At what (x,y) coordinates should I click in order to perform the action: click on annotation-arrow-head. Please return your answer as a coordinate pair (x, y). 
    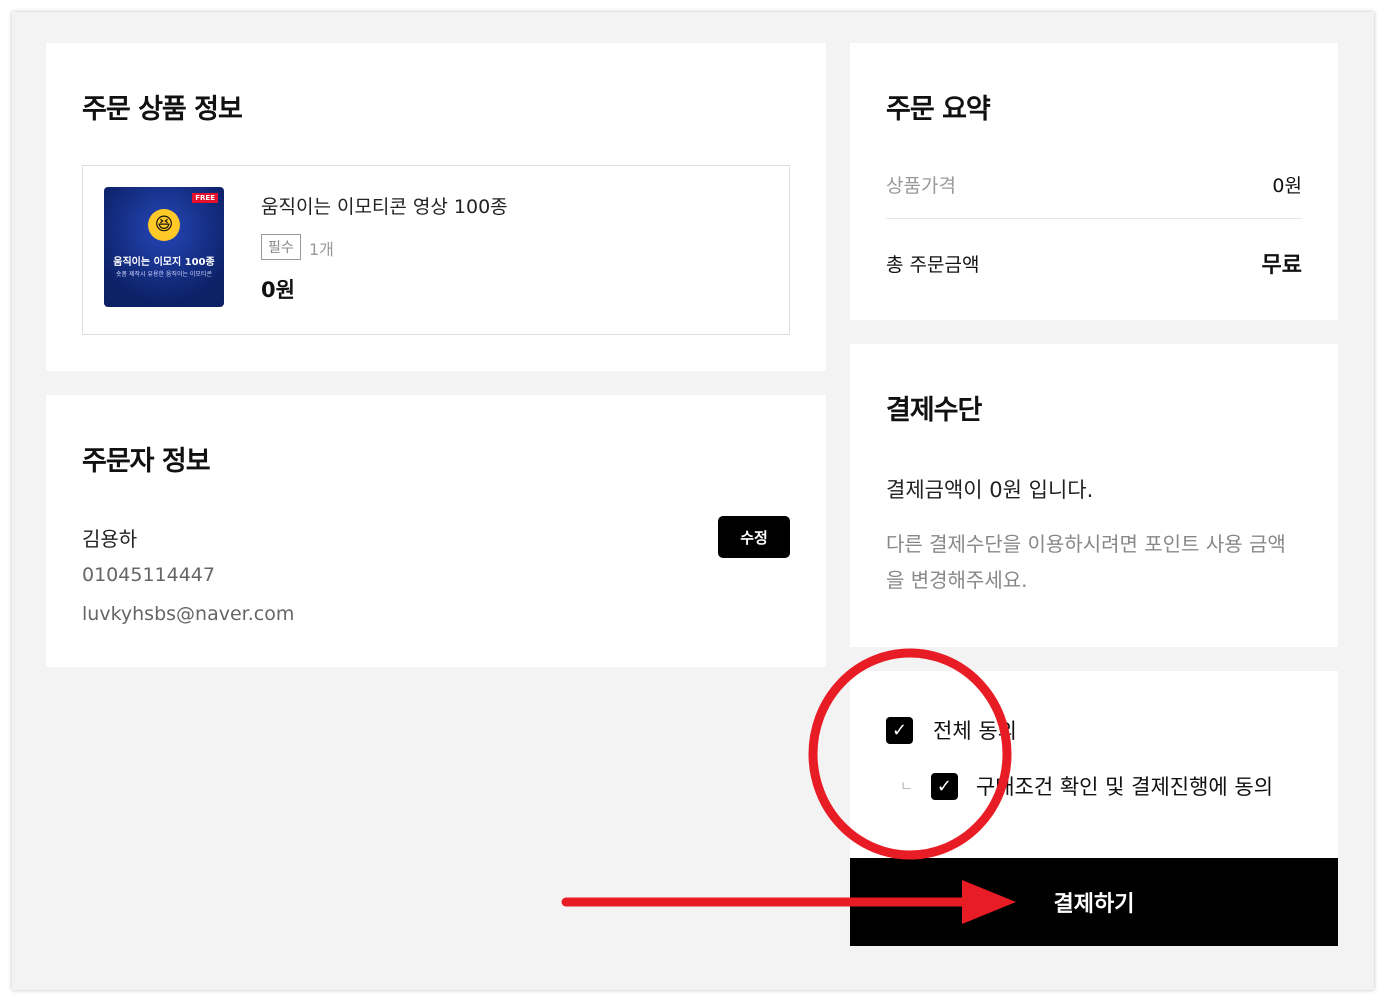
    Looking at the image, I should click on (989, 902).